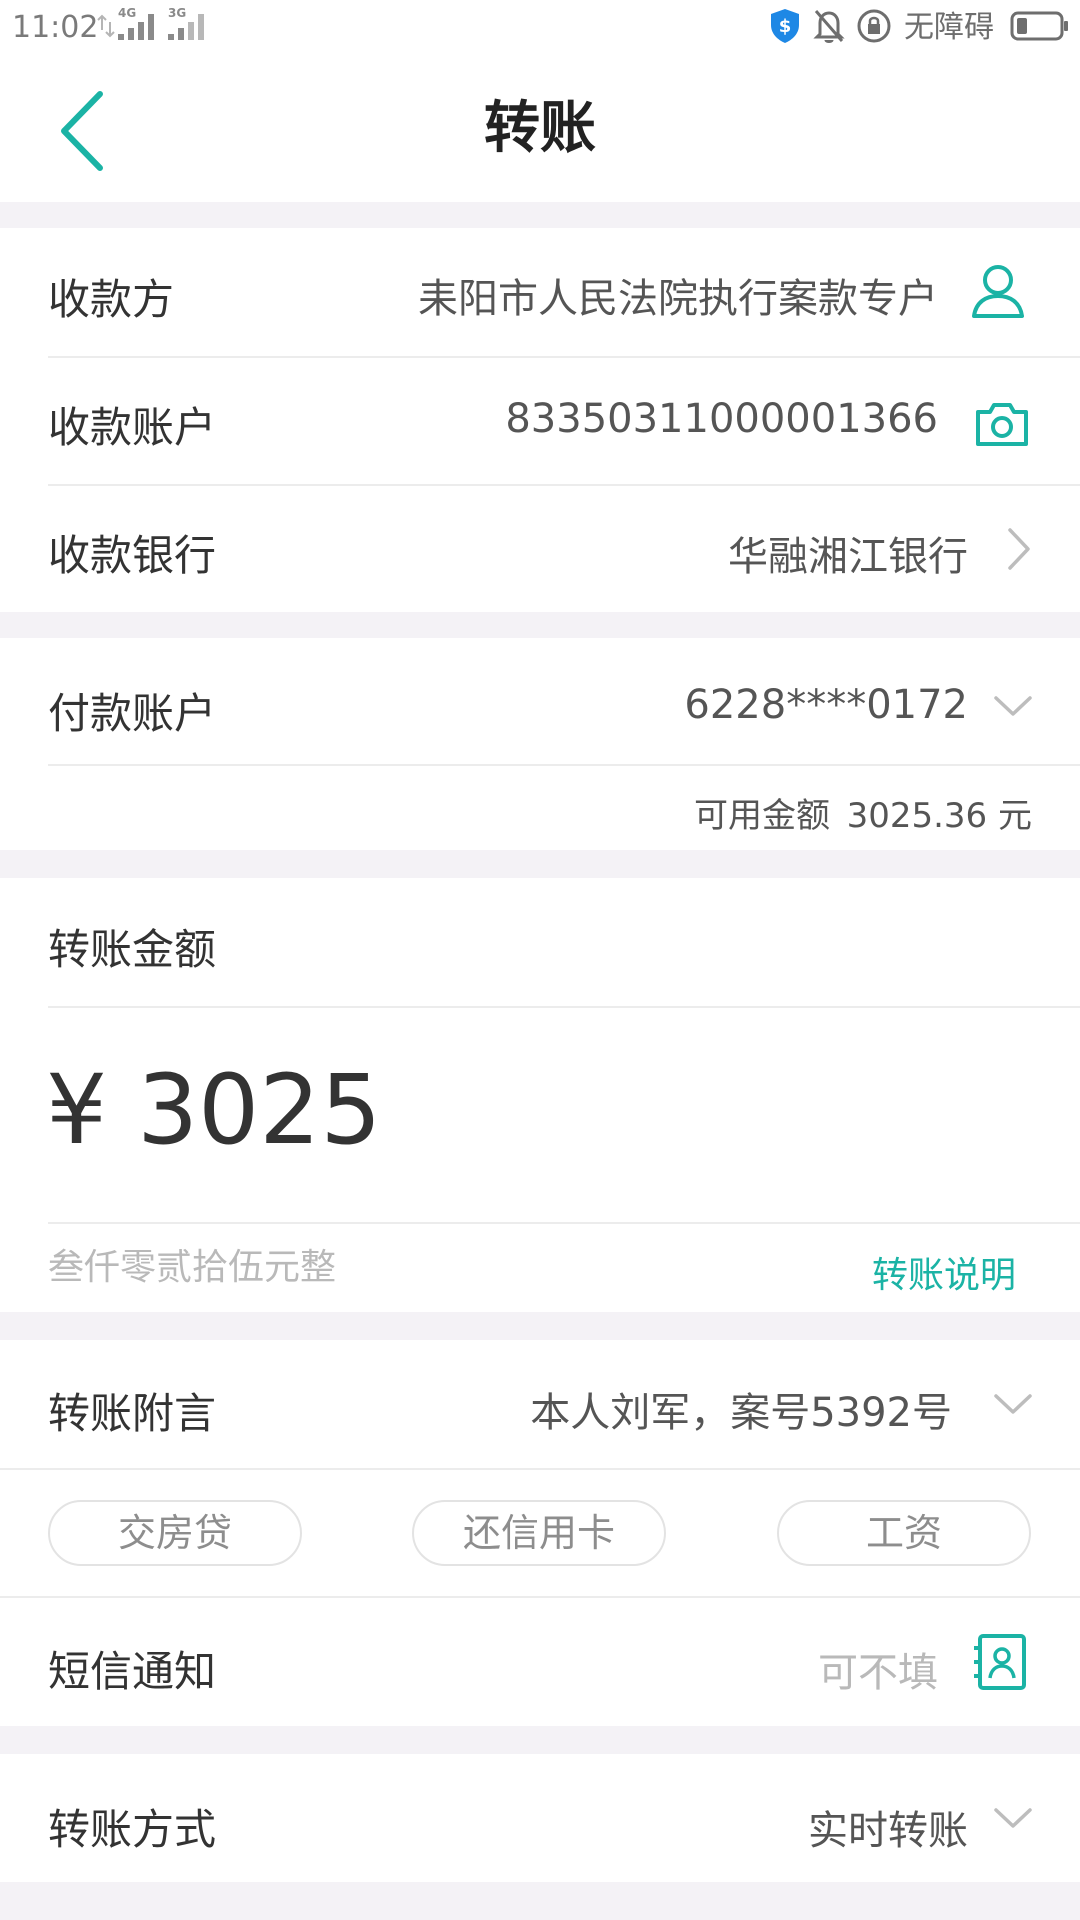  I want to click on signal-3g-icon: 3G, so click(190, 24).